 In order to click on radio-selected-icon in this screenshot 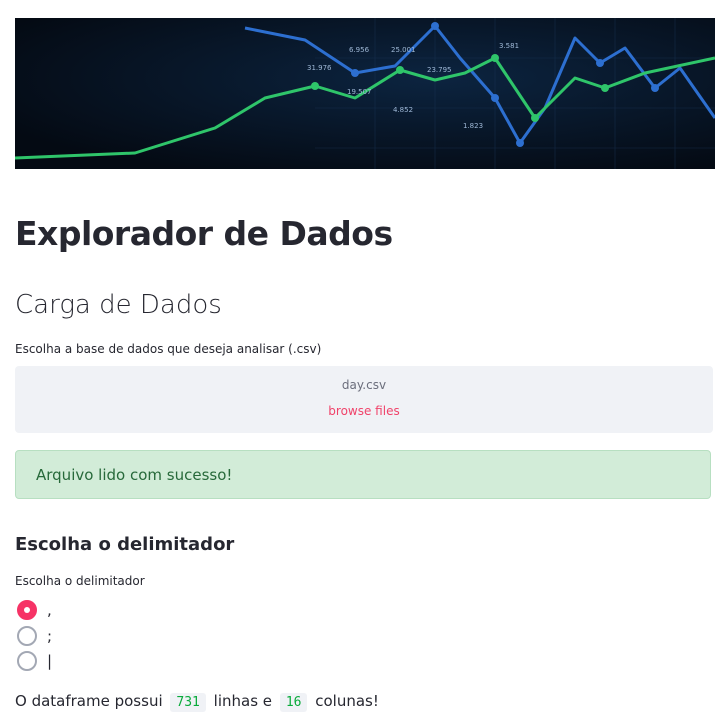, I will do `click(27, 610)`.